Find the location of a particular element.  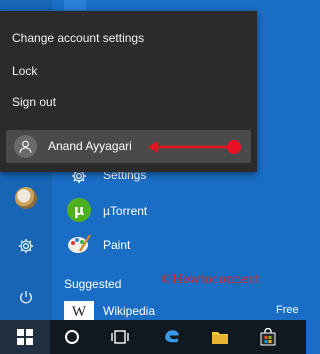

utorrent-icon: µ is located at coordinates (79, 210).